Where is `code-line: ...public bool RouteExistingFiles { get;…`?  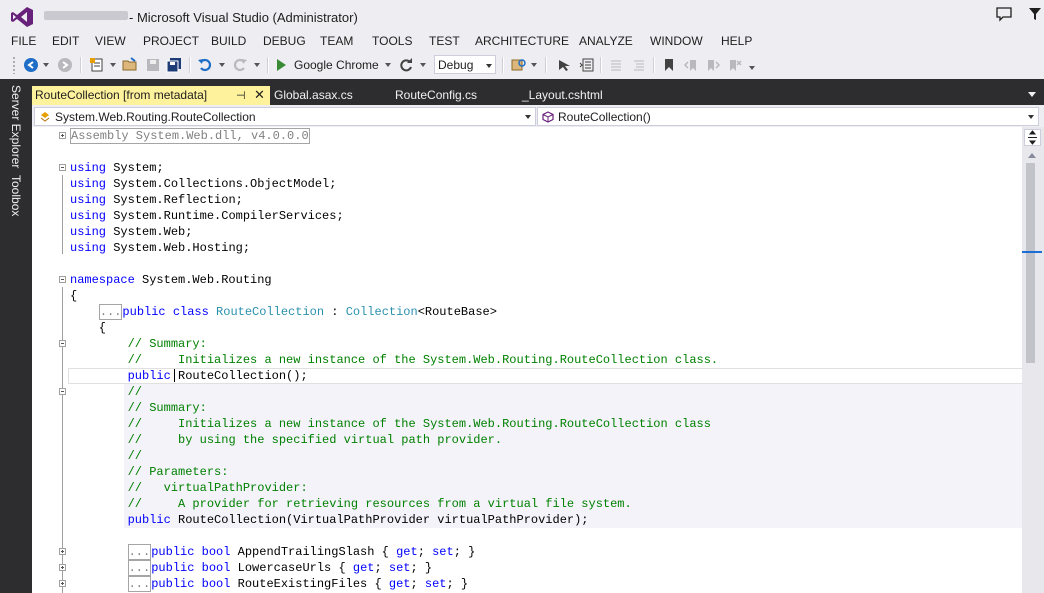
code-line: ...public bool RouteExistingFiles { get;… is located at coordinates (298, 584).